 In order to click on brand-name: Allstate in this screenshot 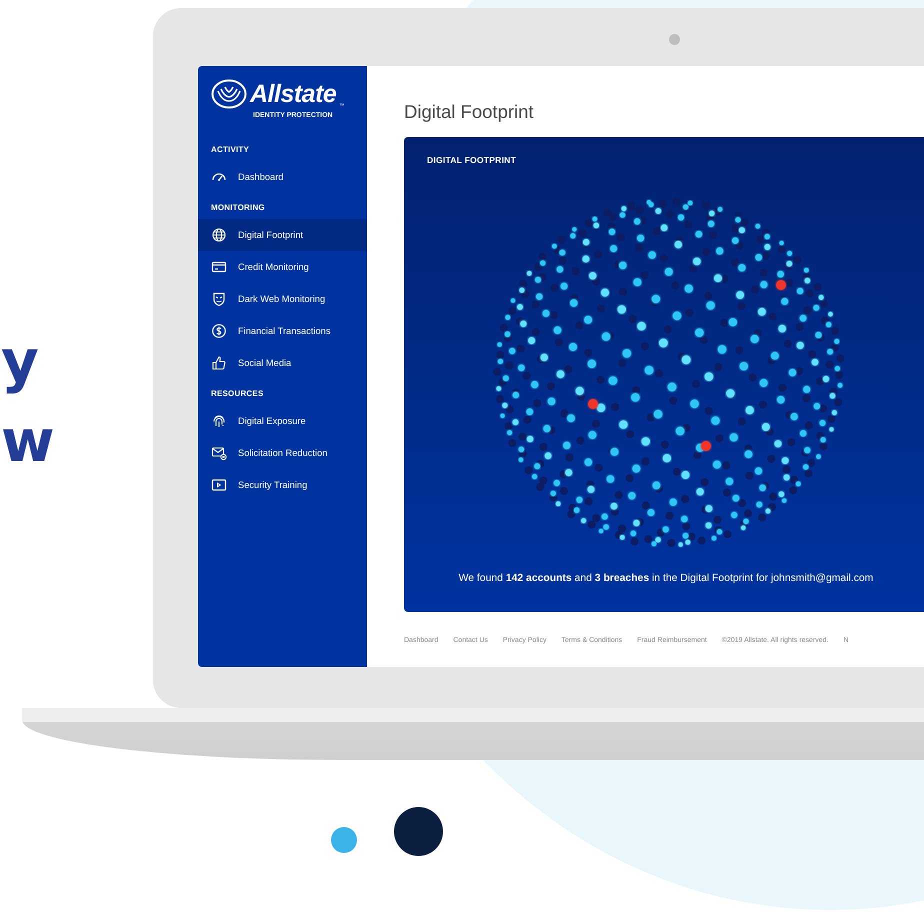, I will do `click(293, 94)`.